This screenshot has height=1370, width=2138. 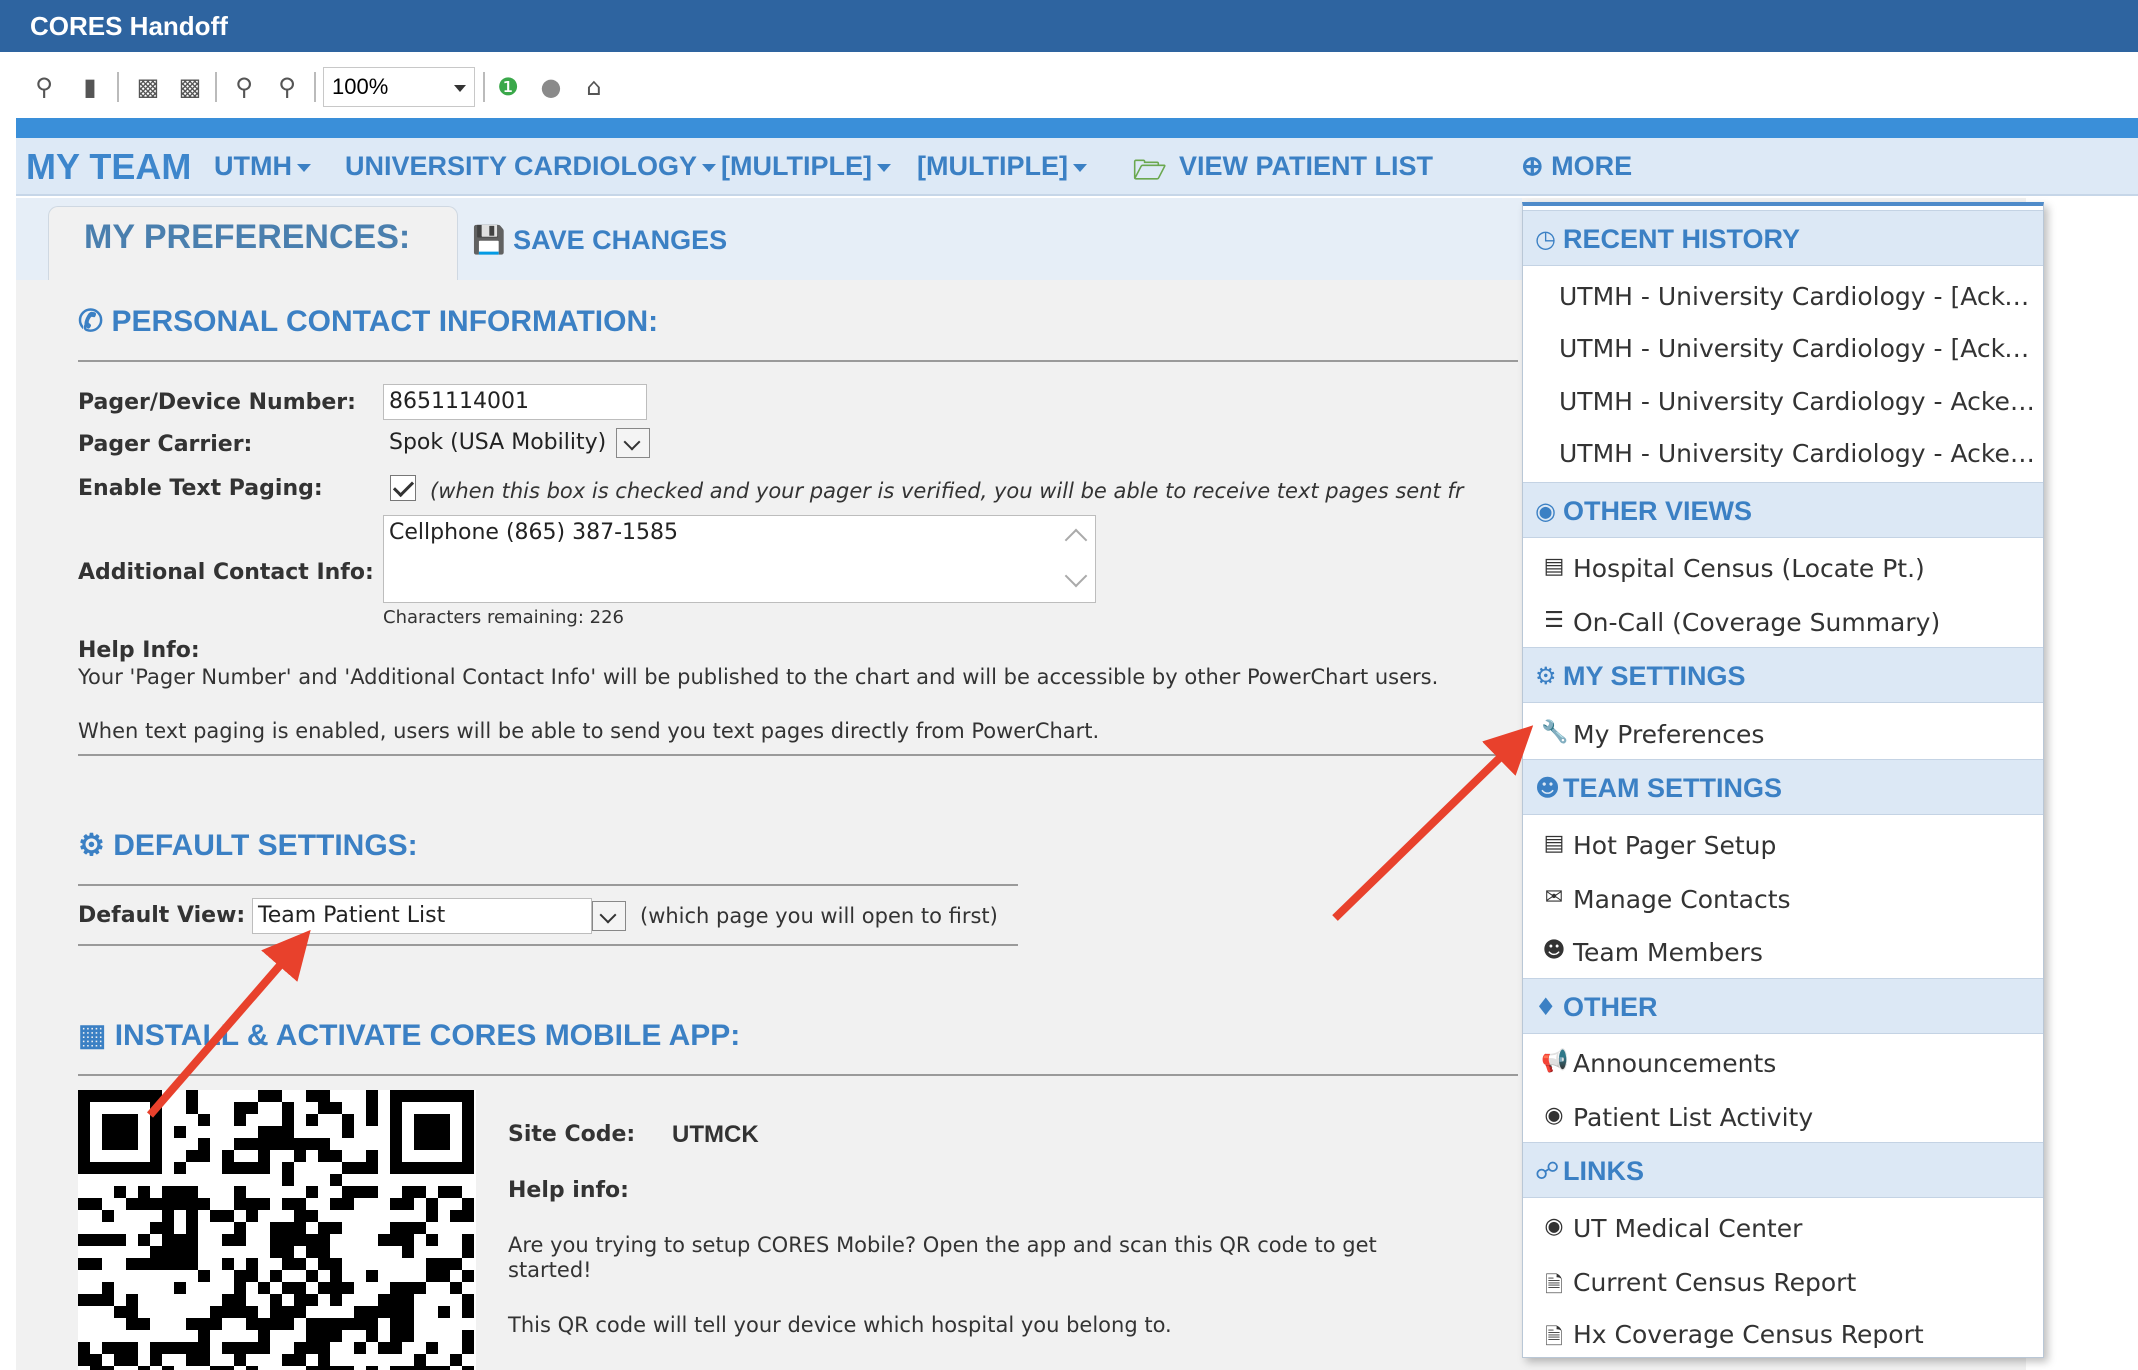 What do you see at coordinates (277, 1230) in the screenshot?
I see `qr-code-image` at bounding box center [277, 1230].